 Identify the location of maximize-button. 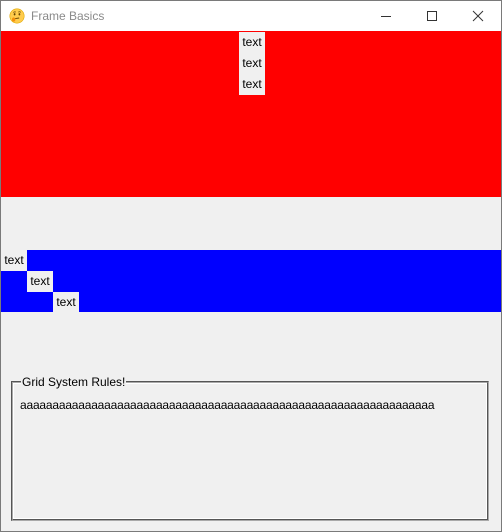
(432, 16).